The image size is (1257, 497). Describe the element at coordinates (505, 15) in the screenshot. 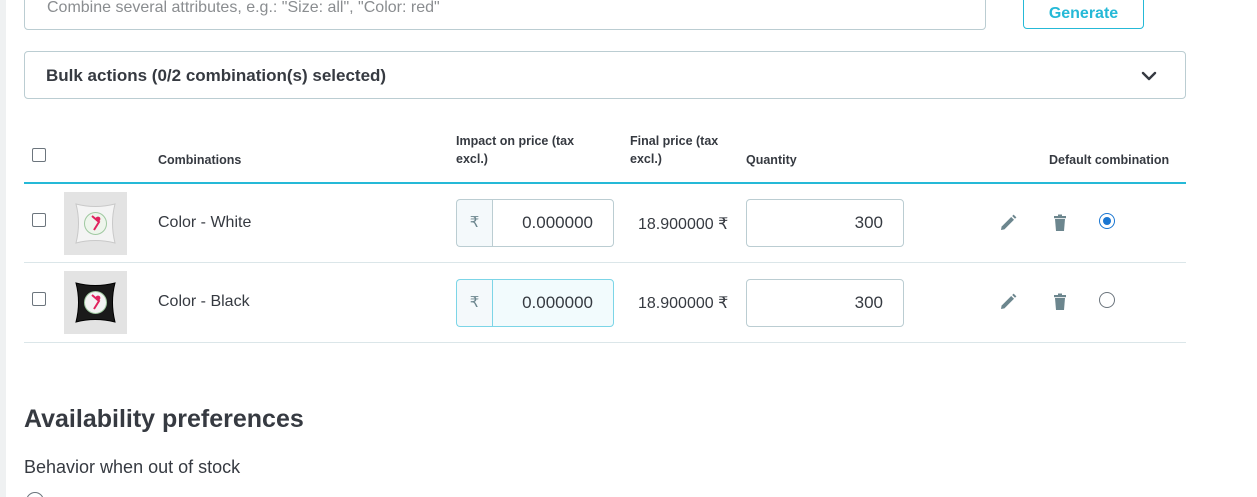

I see `attribute-combination-input` at that location.